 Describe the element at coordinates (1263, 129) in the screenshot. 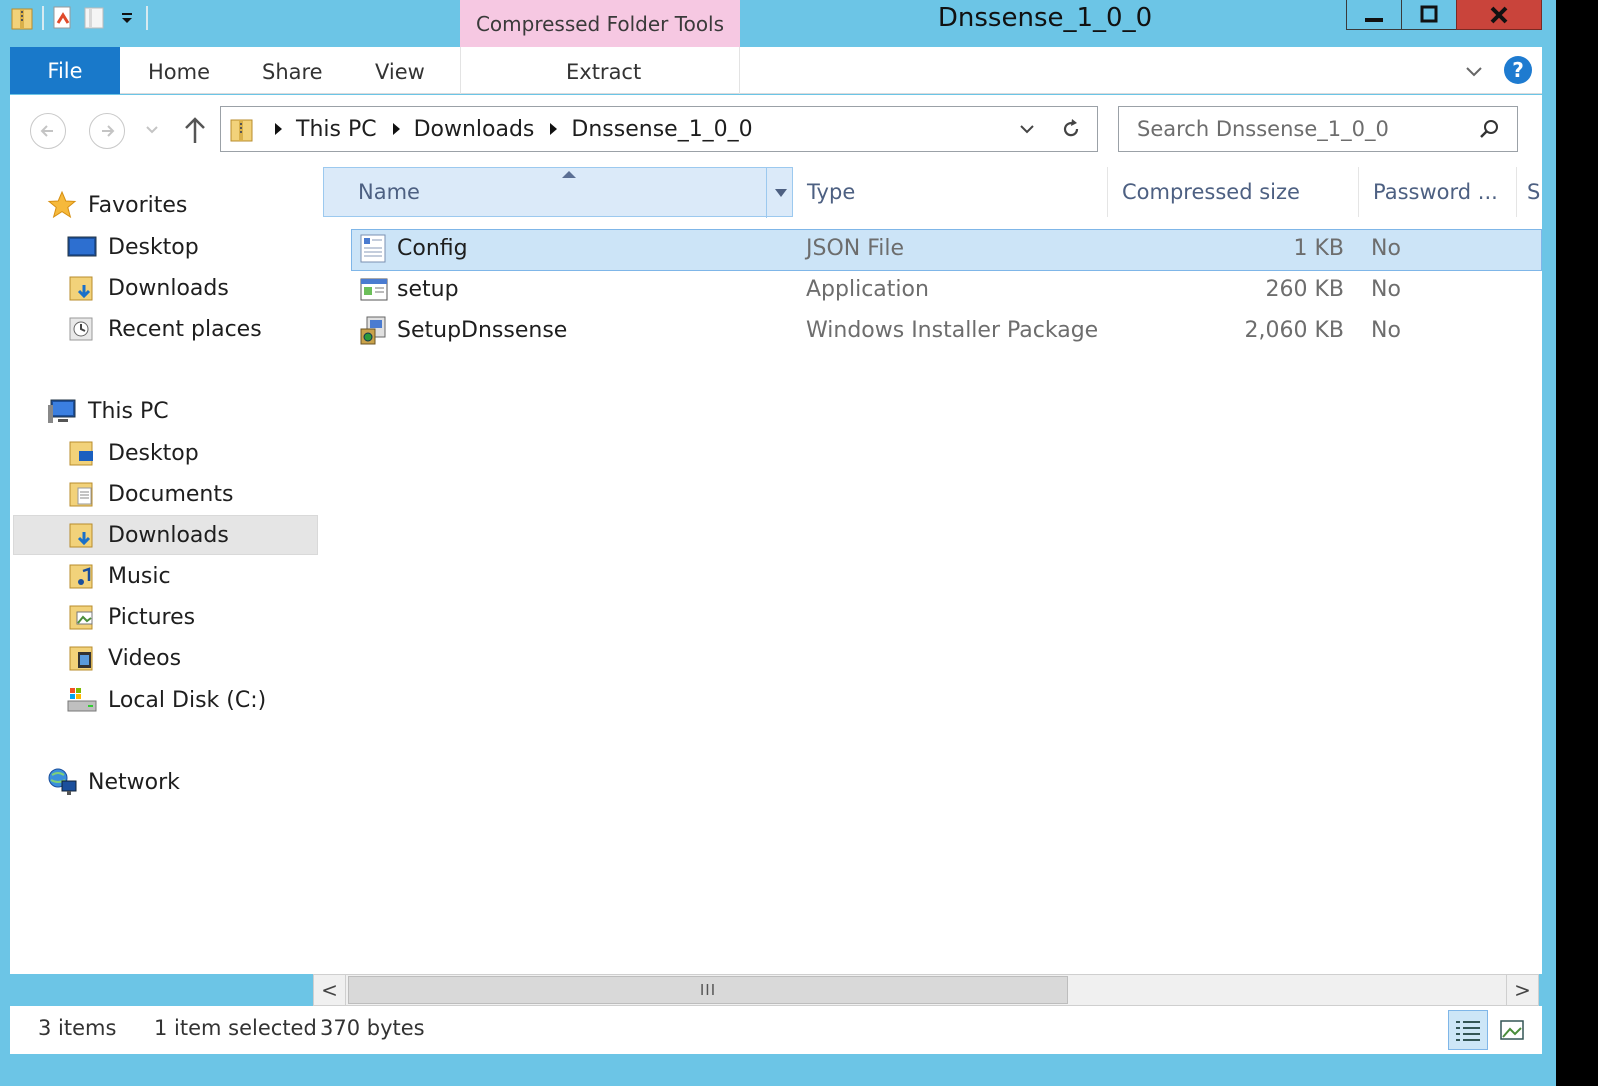

I see `search-input: Search Dnssense_1_0_0` at that location.